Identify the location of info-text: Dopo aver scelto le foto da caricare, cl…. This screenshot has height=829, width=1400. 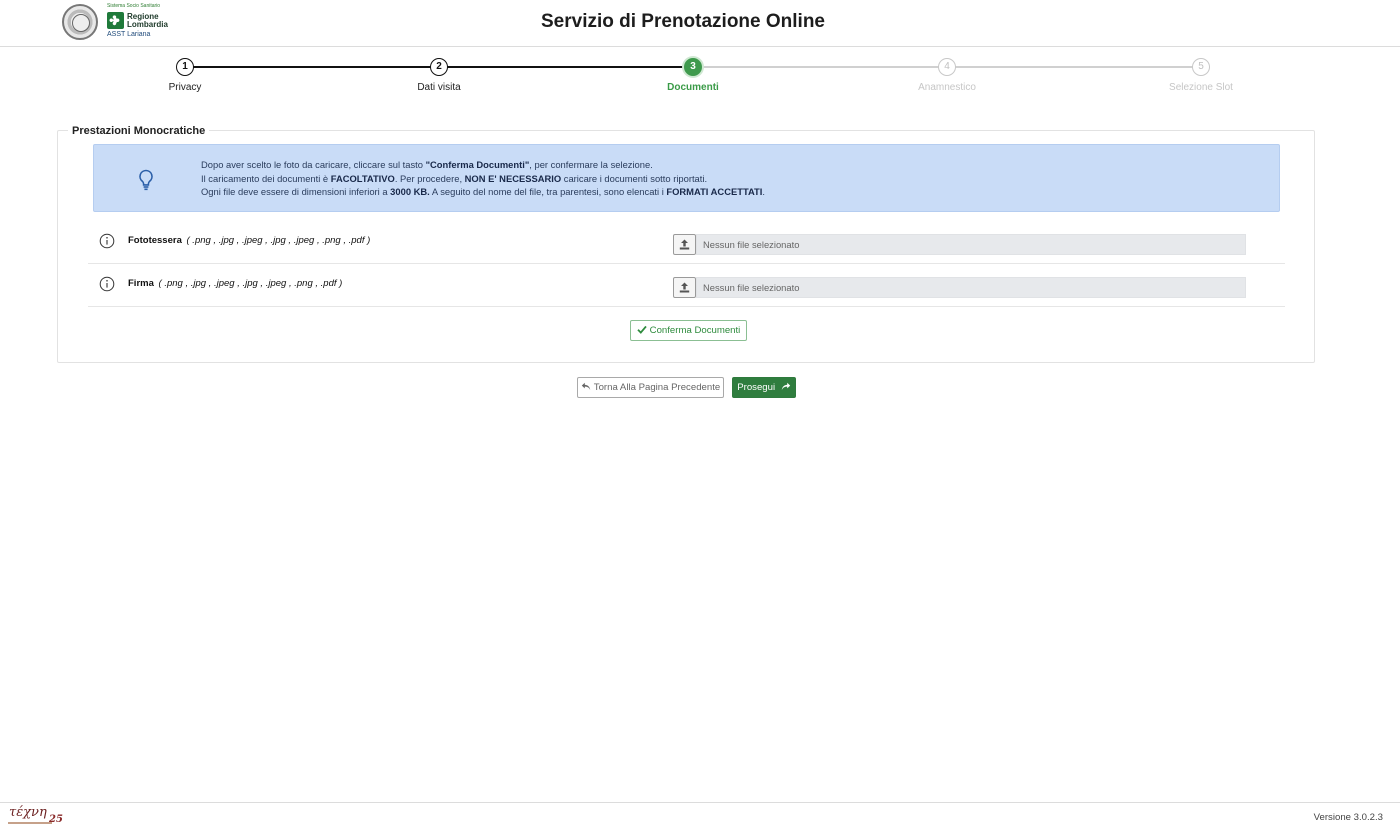
(483, 178).